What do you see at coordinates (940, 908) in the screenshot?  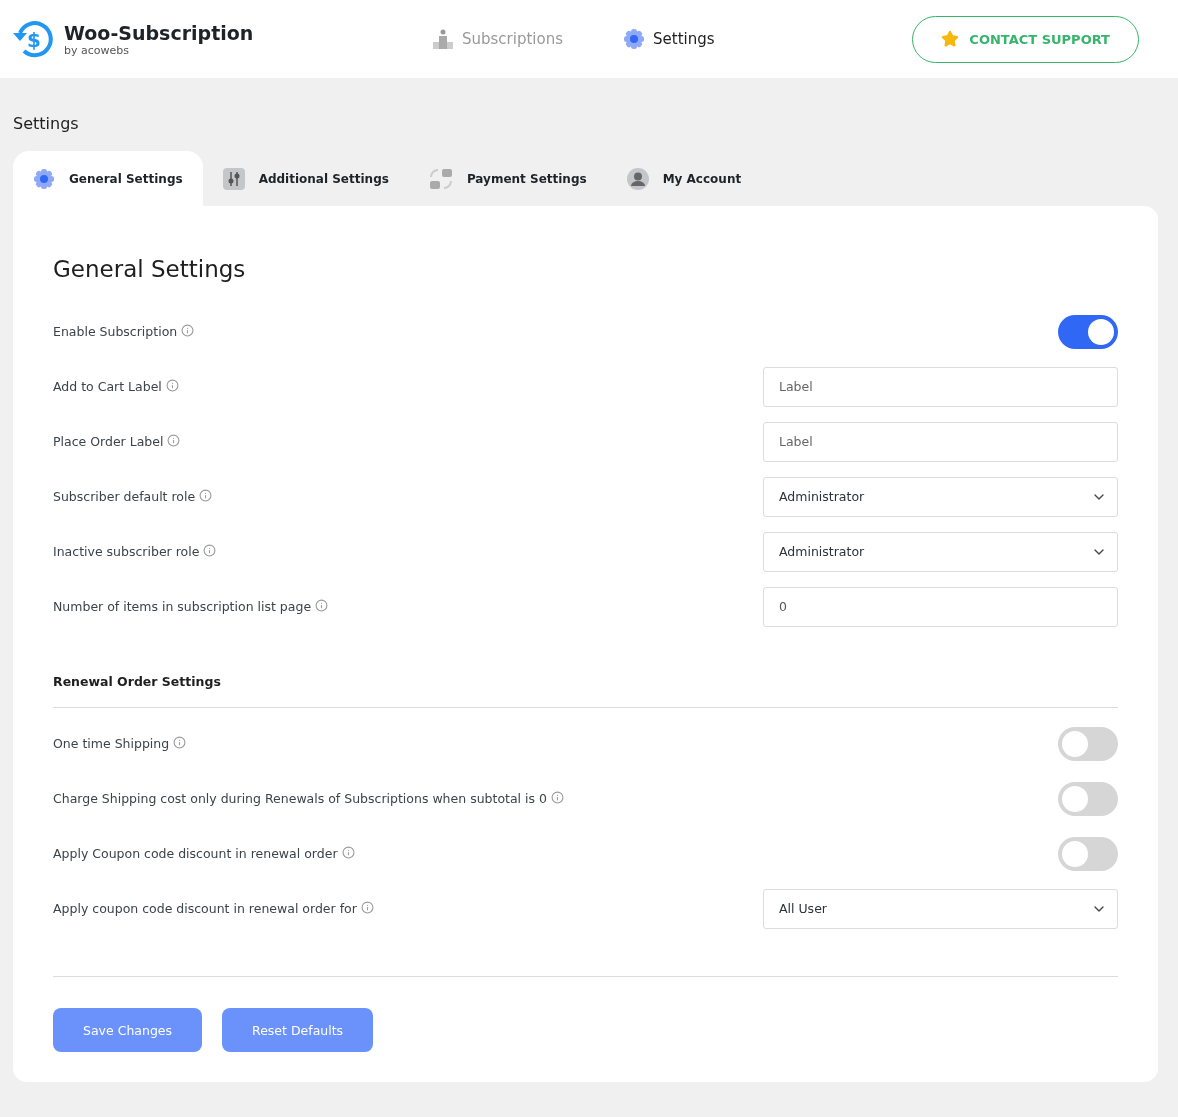 I see `select-dropdown: All User` at bounding box center [940, 908].